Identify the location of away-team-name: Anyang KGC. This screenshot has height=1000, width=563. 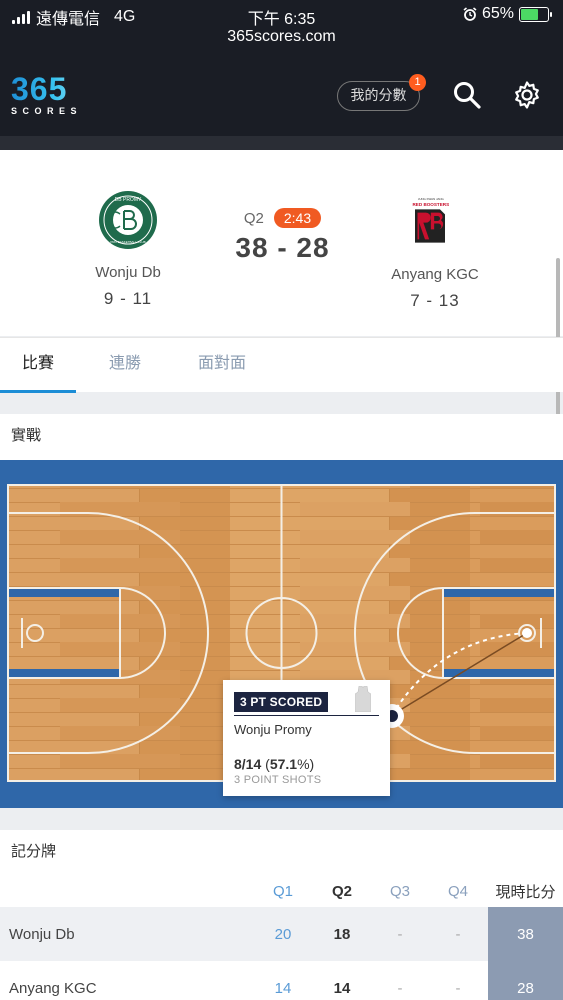
(435, 274).